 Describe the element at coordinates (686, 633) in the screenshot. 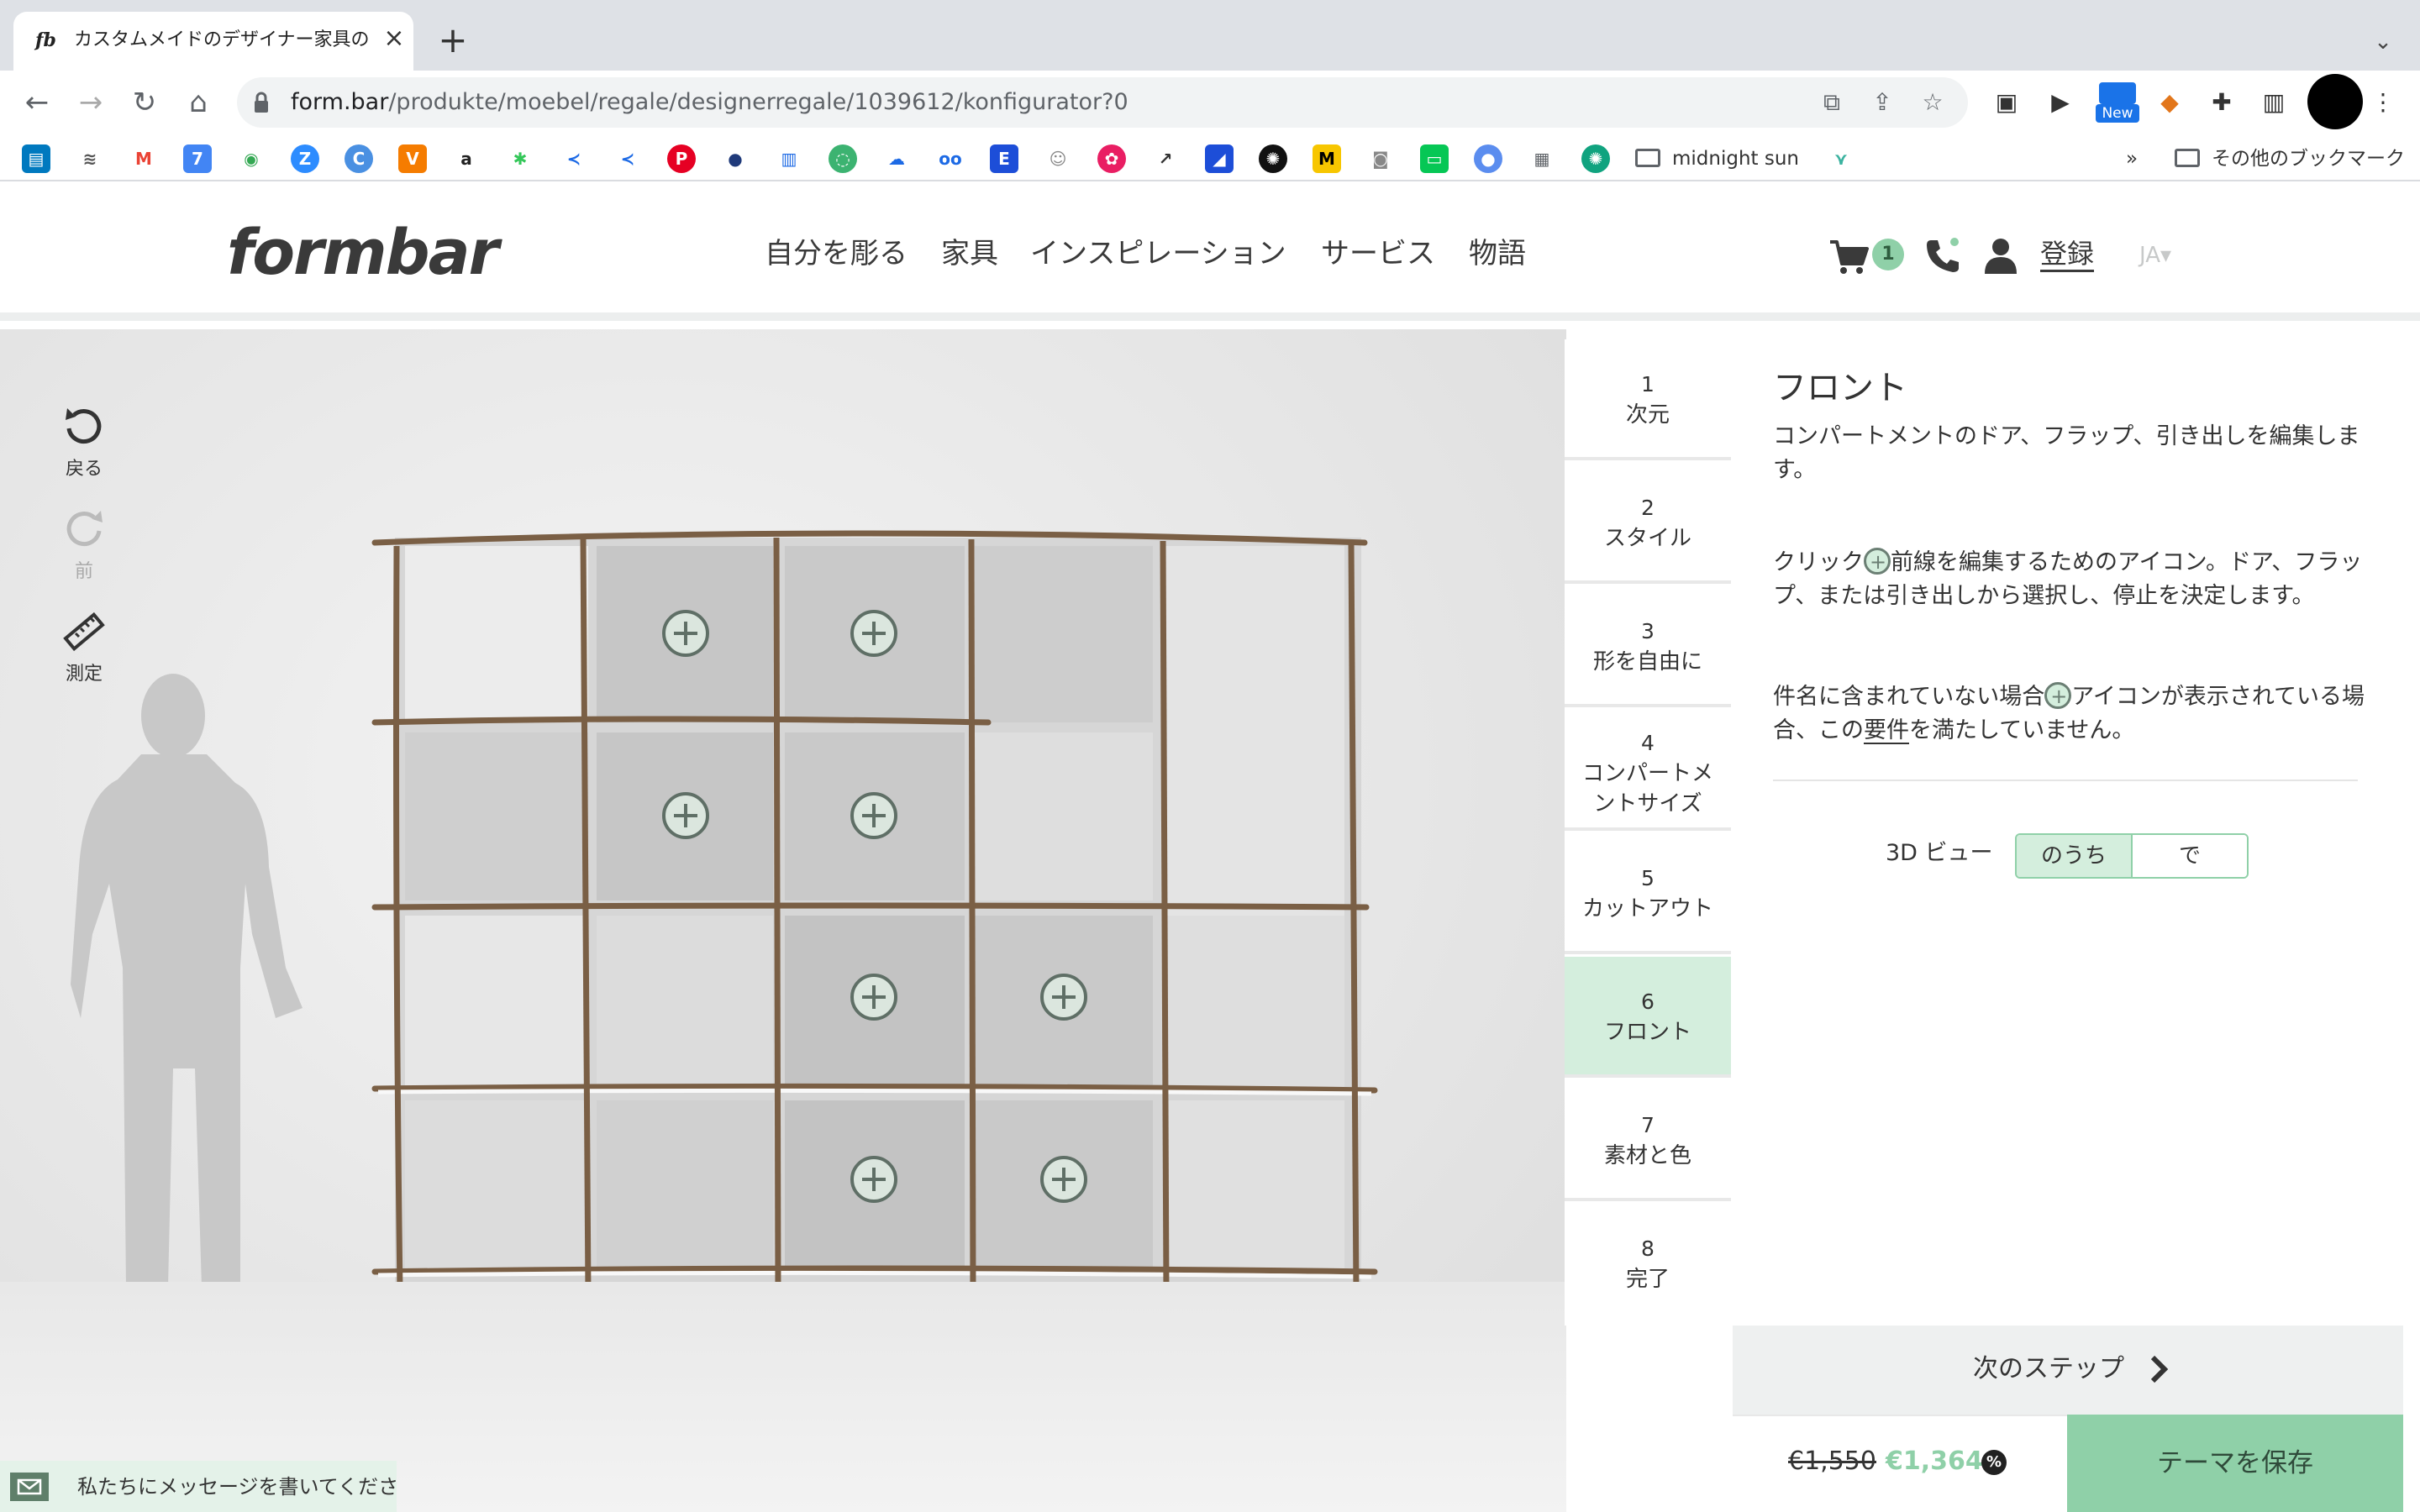

I see `add-front-button-r1c2` at that location.